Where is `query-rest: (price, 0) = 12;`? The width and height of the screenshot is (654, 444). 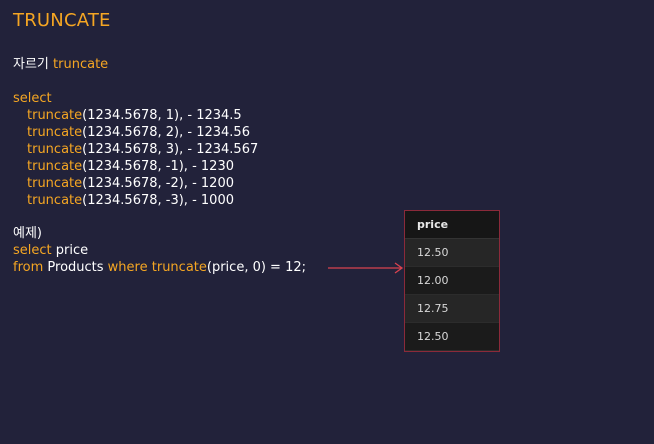 query-rest: (price, 0) = 12; is located at coordinates (256, 267).